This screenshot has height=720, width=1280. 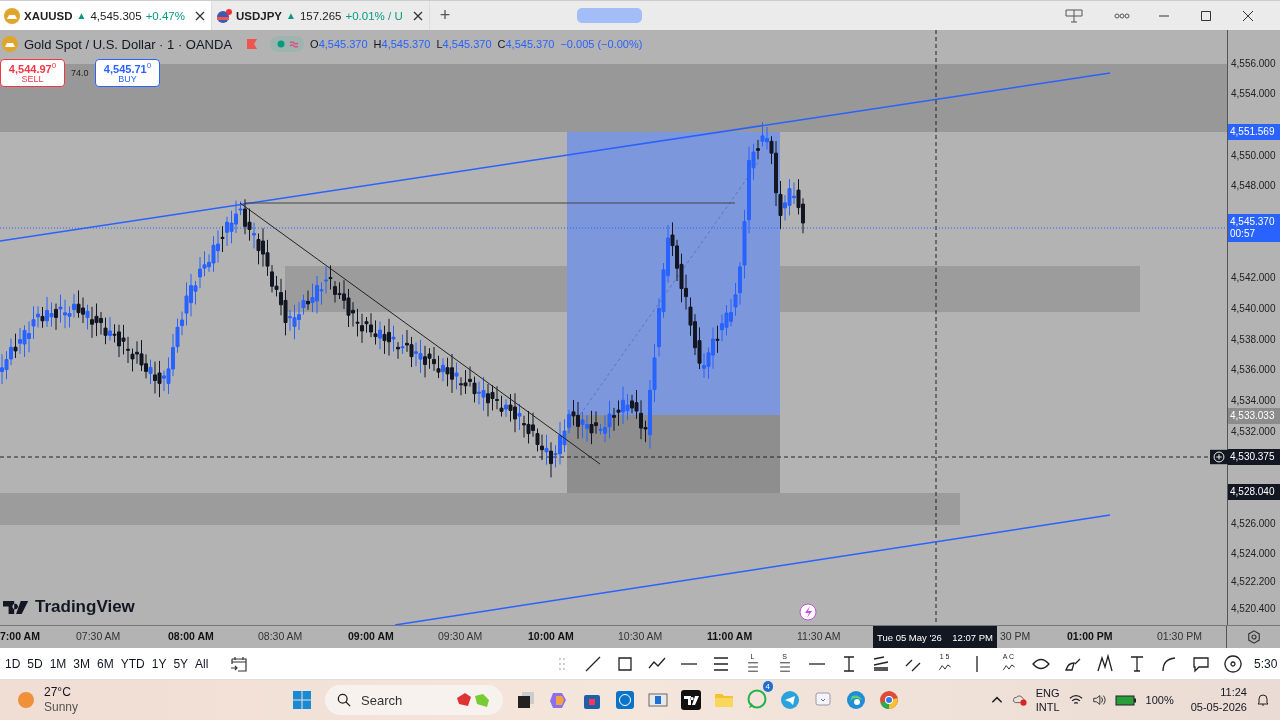 I want to click on range-button: YTD, so click(x=132, y=663).